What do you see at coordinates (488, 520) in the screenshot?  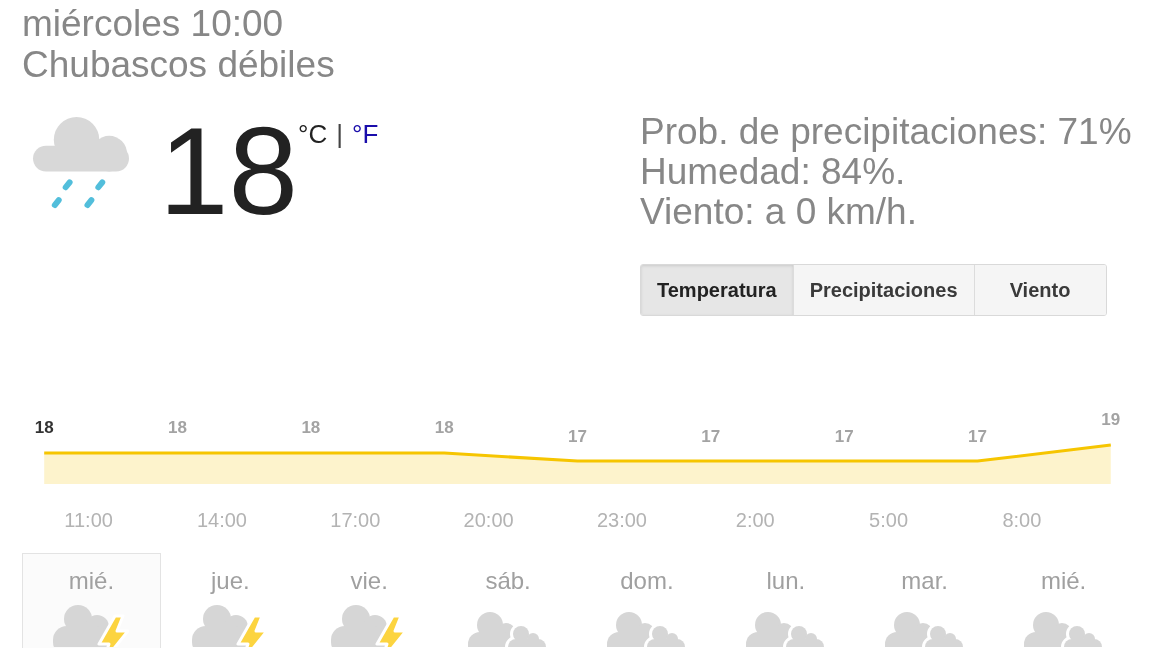 I see `time-label: 20:00` at bounding box center [488, 520].